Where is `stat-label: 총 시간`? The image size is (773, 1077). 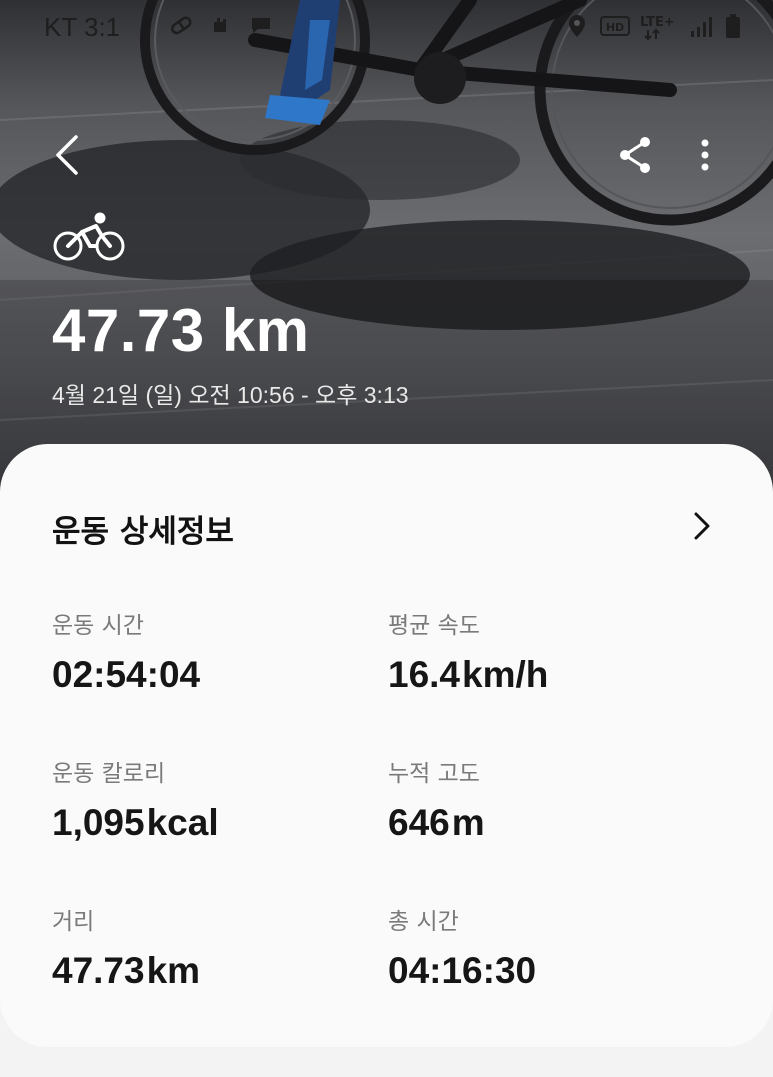
stat-label: 총 시간 is located at coordinates (423, 922).